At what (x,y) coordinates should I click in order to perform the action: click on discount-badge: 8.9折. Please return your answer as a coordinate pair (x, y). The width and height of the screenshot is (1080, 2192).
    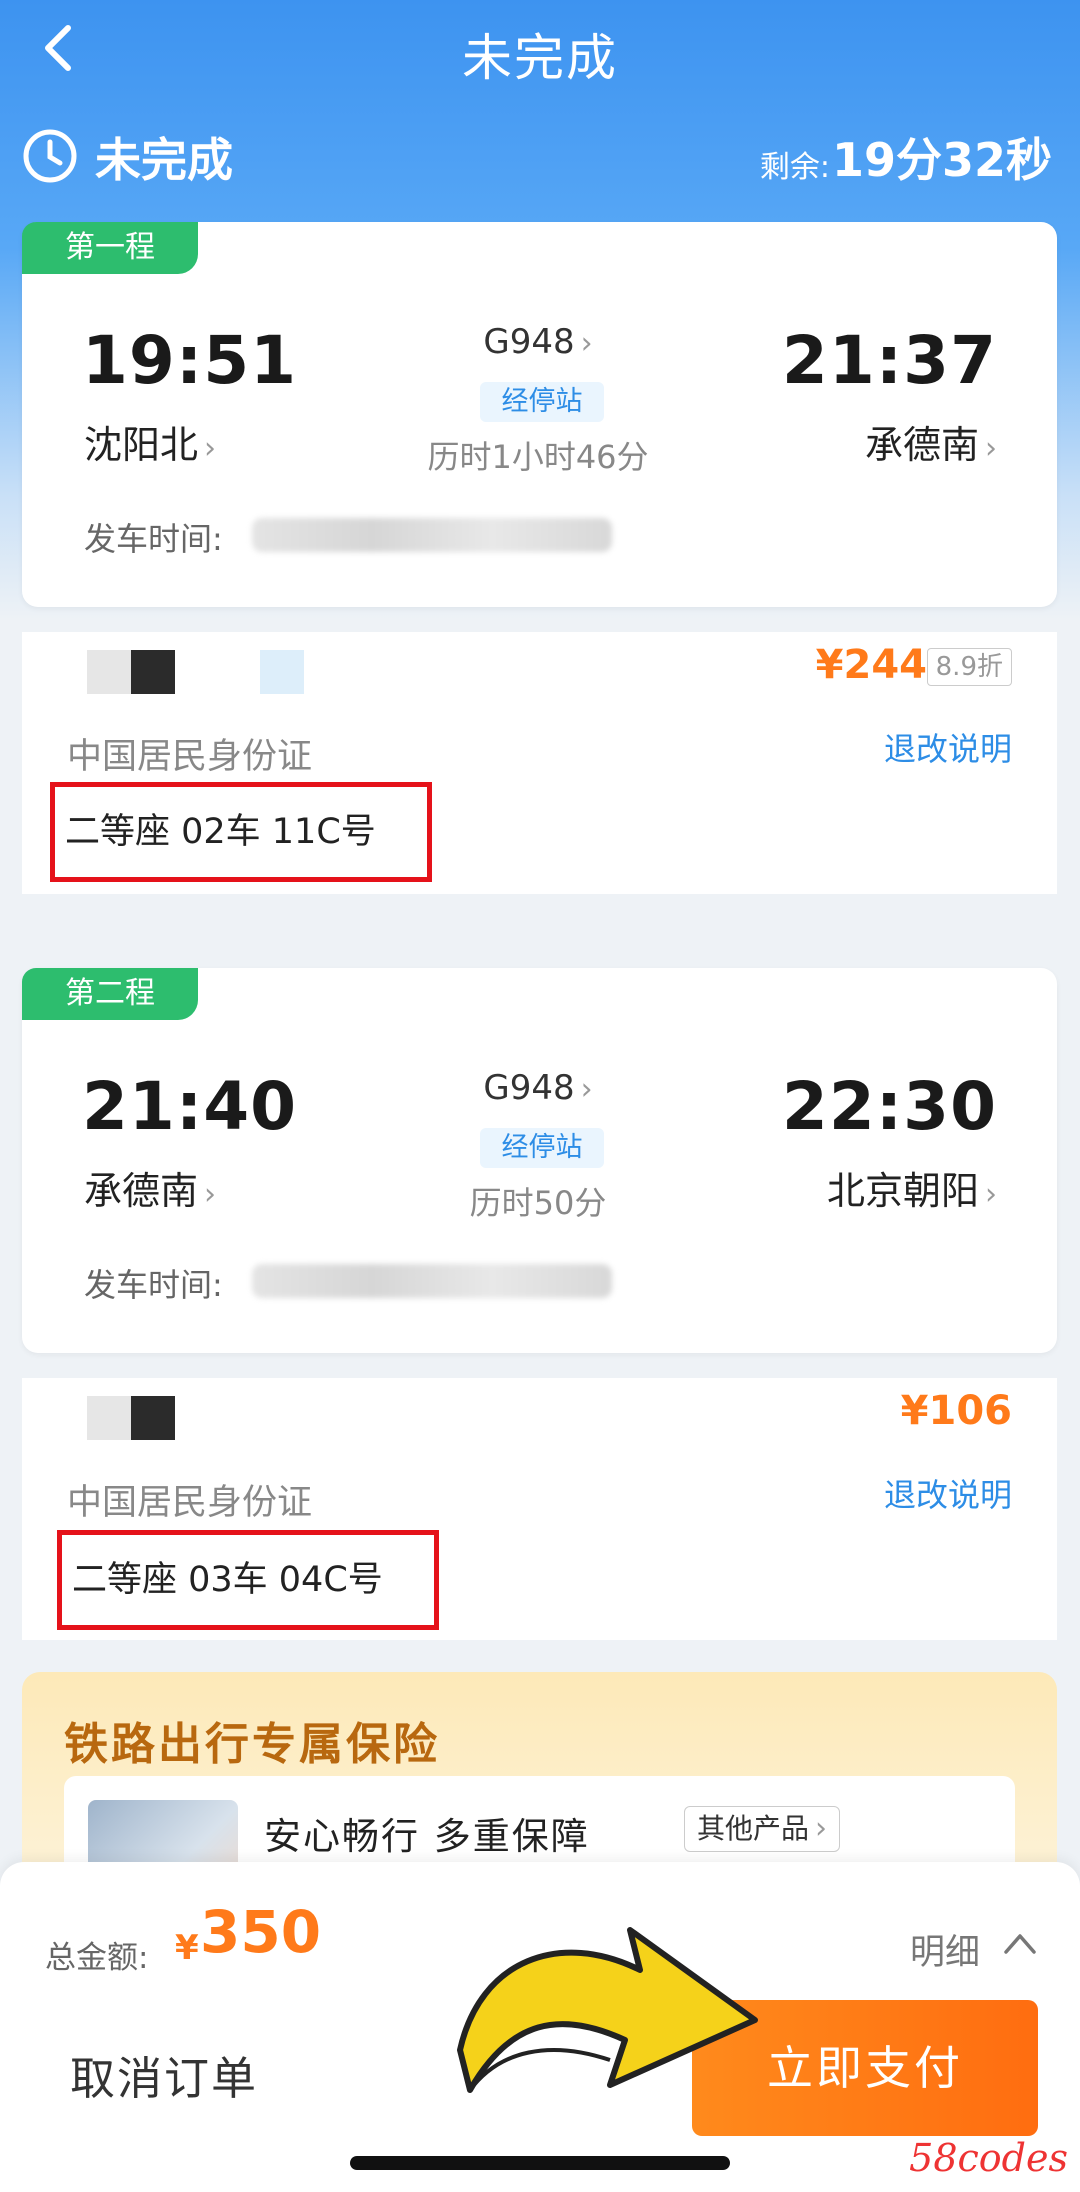
    Looking at the image, I should click on (969, 667).